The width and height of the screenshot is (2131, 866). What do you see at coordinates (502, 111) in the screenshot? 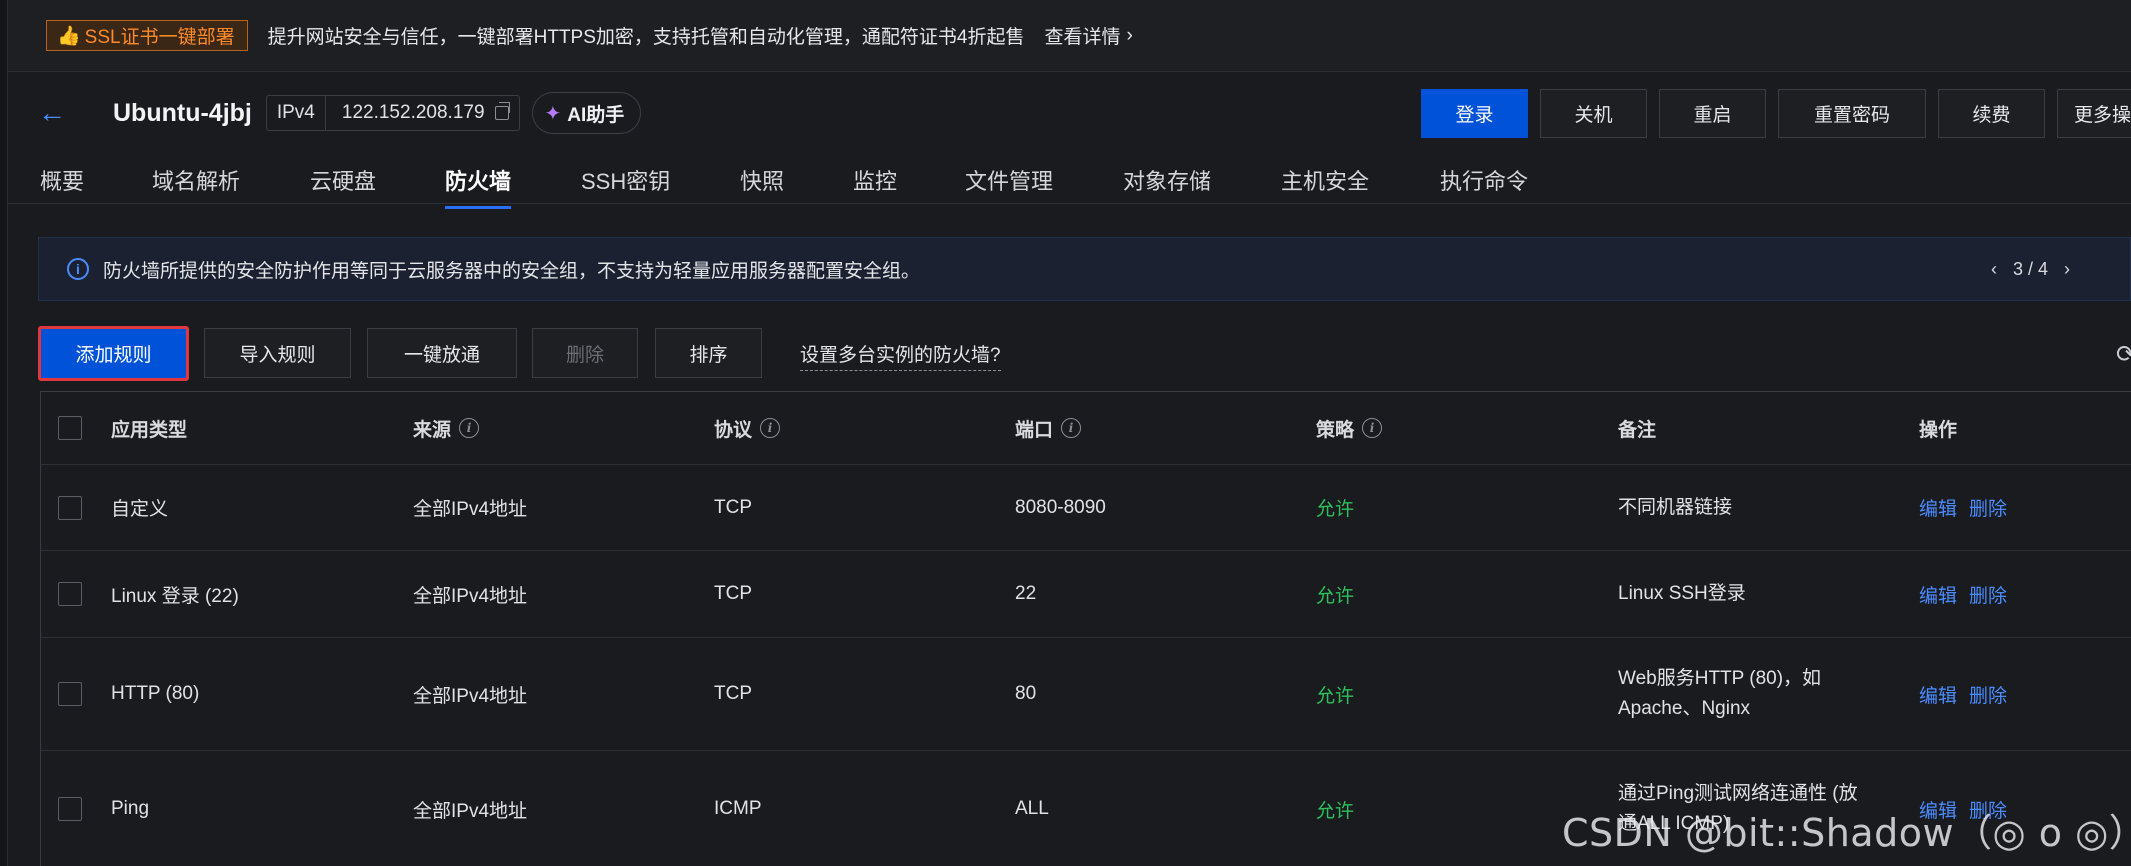
I see `copy-icon` at bounding box center [502, 111].